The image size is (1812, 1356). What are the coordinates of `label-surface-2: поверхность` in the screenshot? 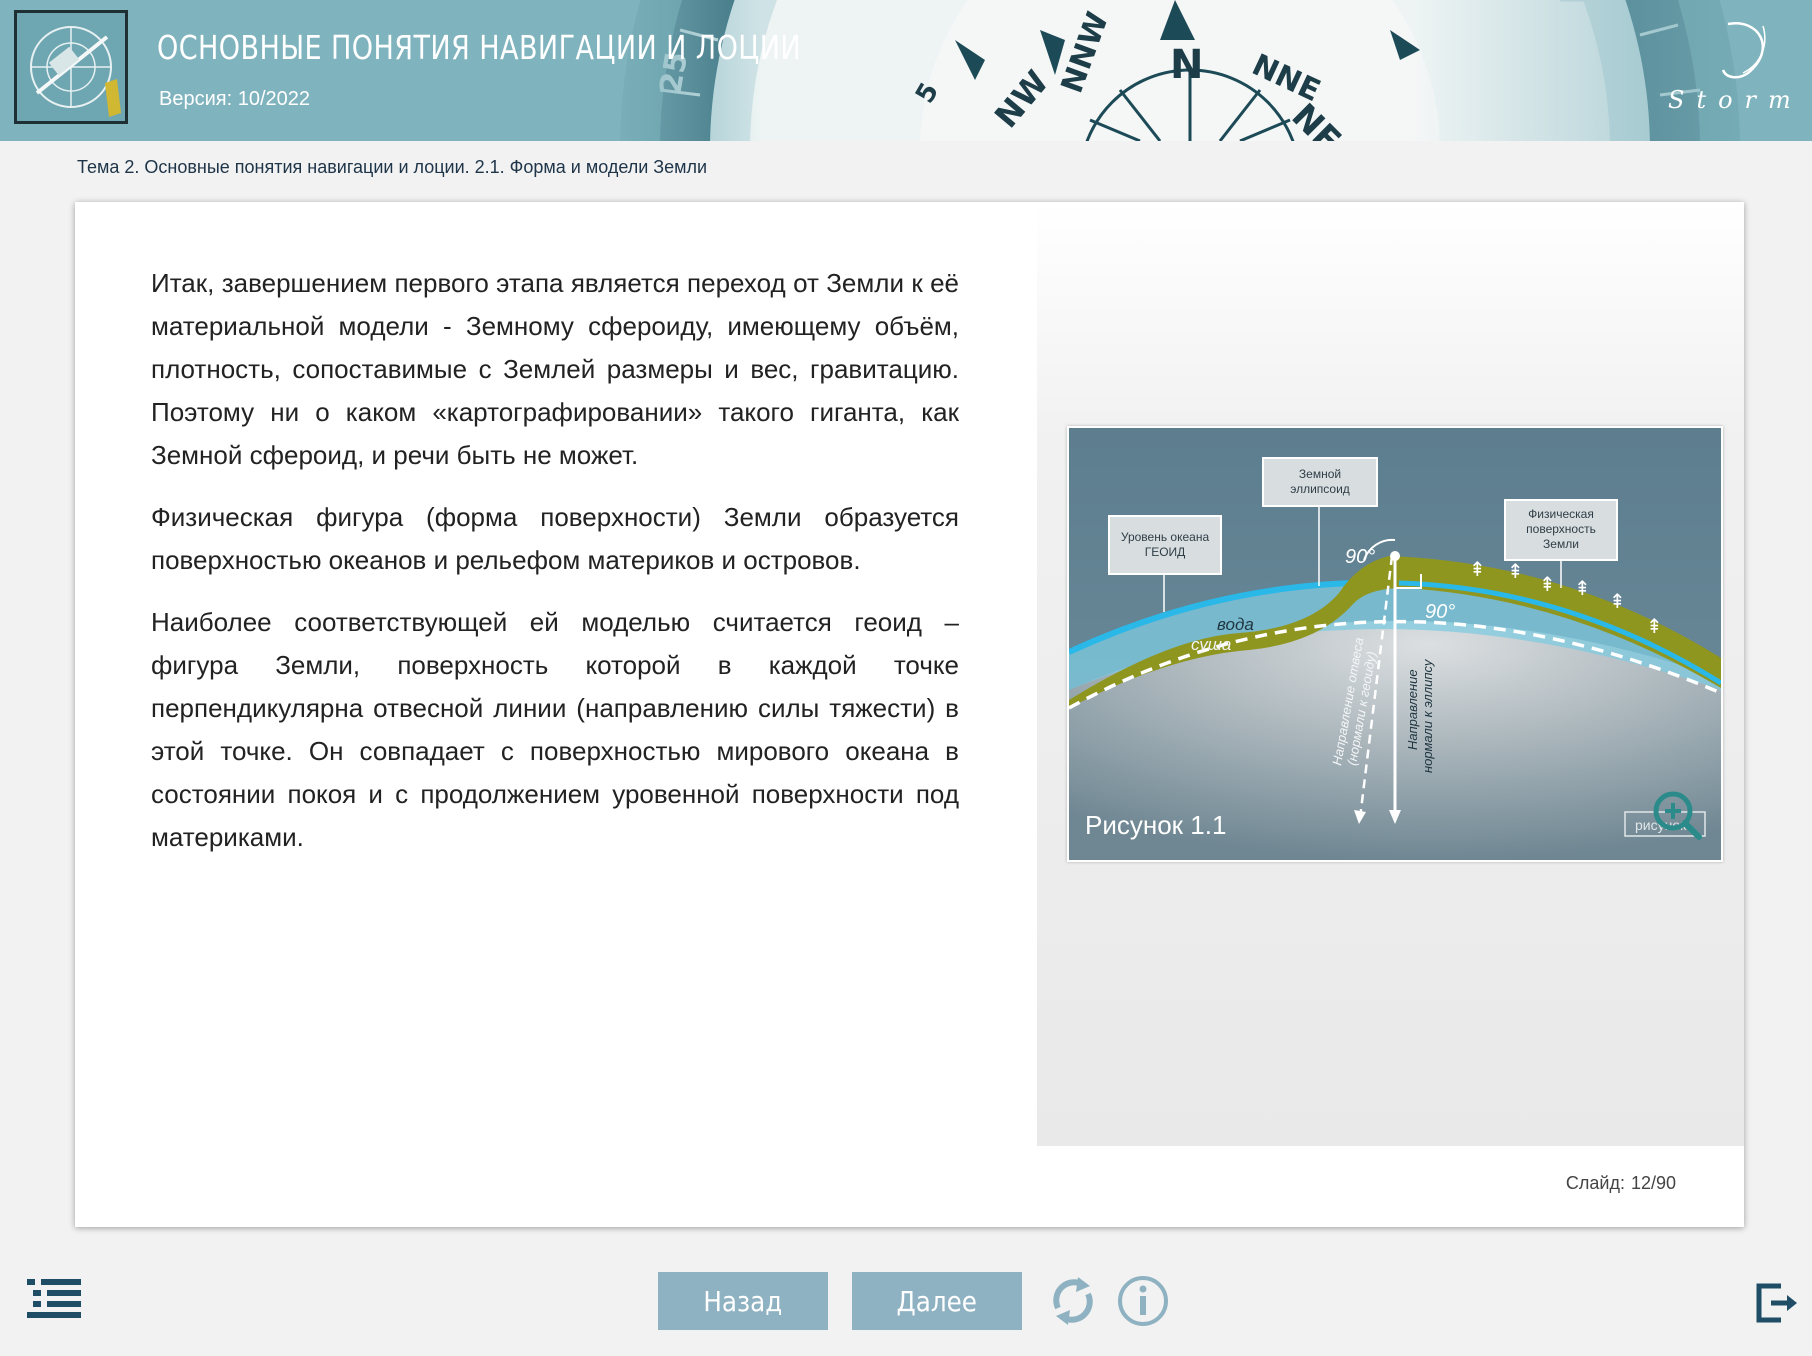 It's located at (1561, 529).